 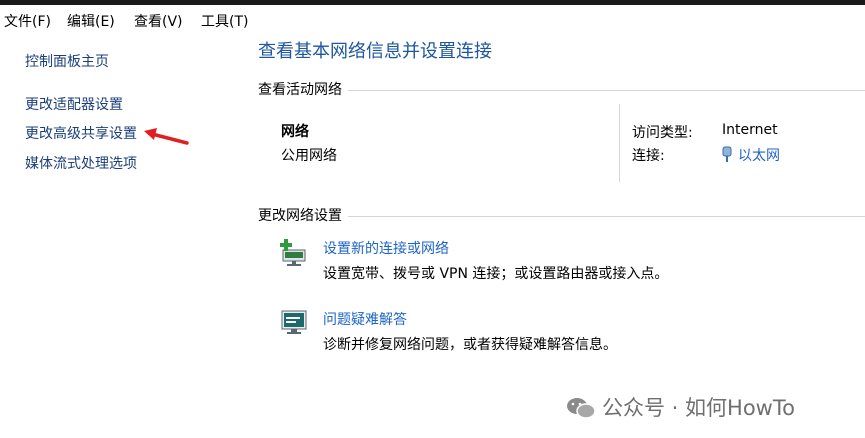 I want to click on troubleshoot-description: 诊断并修复网络问题，或者获得疑难解答信息。, so click(x=470, y=345).